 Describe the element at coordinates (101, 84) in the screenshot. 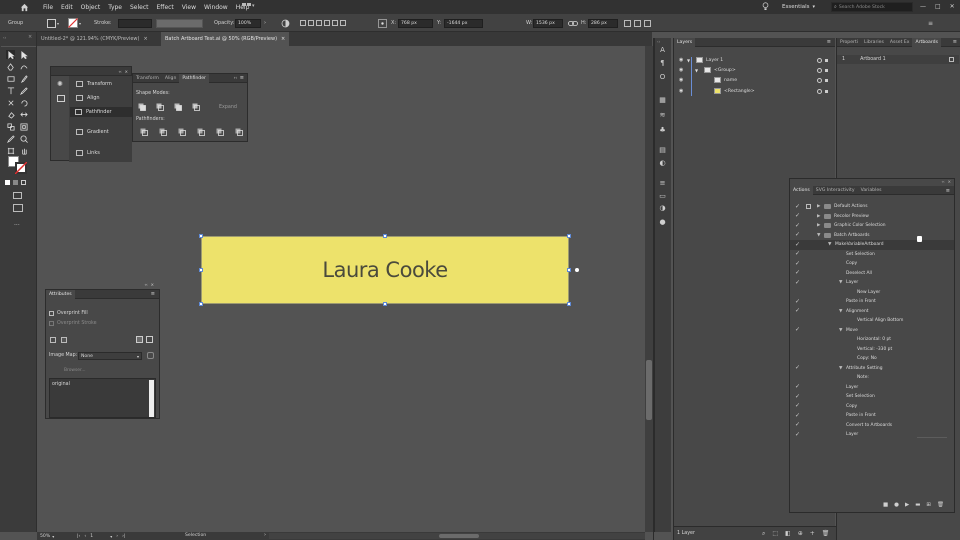

I see `panel-button-transform: Transform` at that location.